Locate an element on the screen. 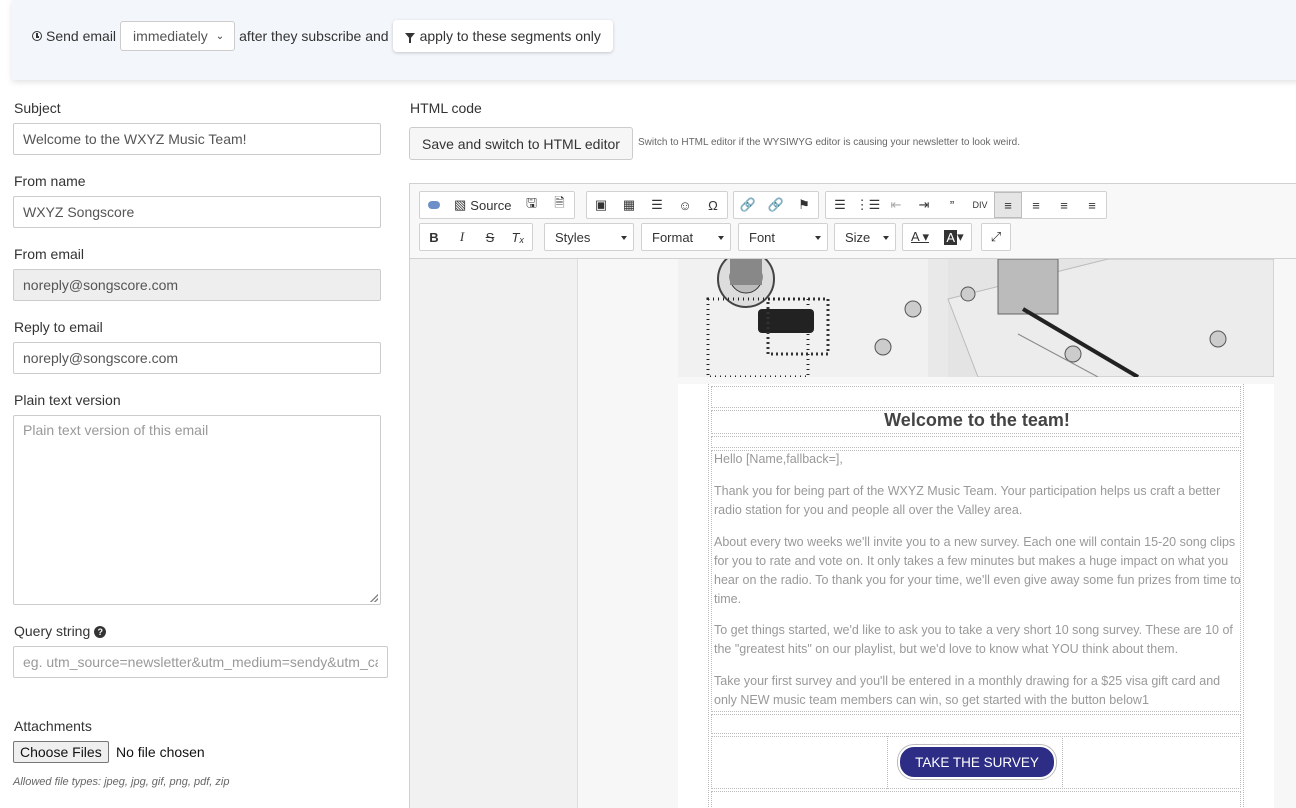  preview-icon: 🗎 is located at coordinates (560, 205).